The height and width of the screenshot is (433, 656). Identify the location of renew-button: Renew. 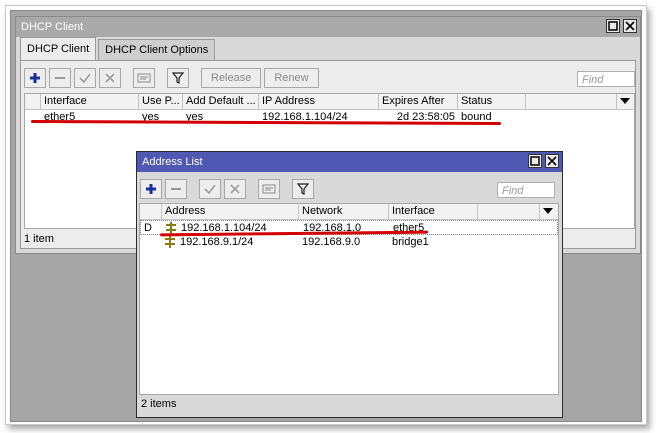
(291, 78).